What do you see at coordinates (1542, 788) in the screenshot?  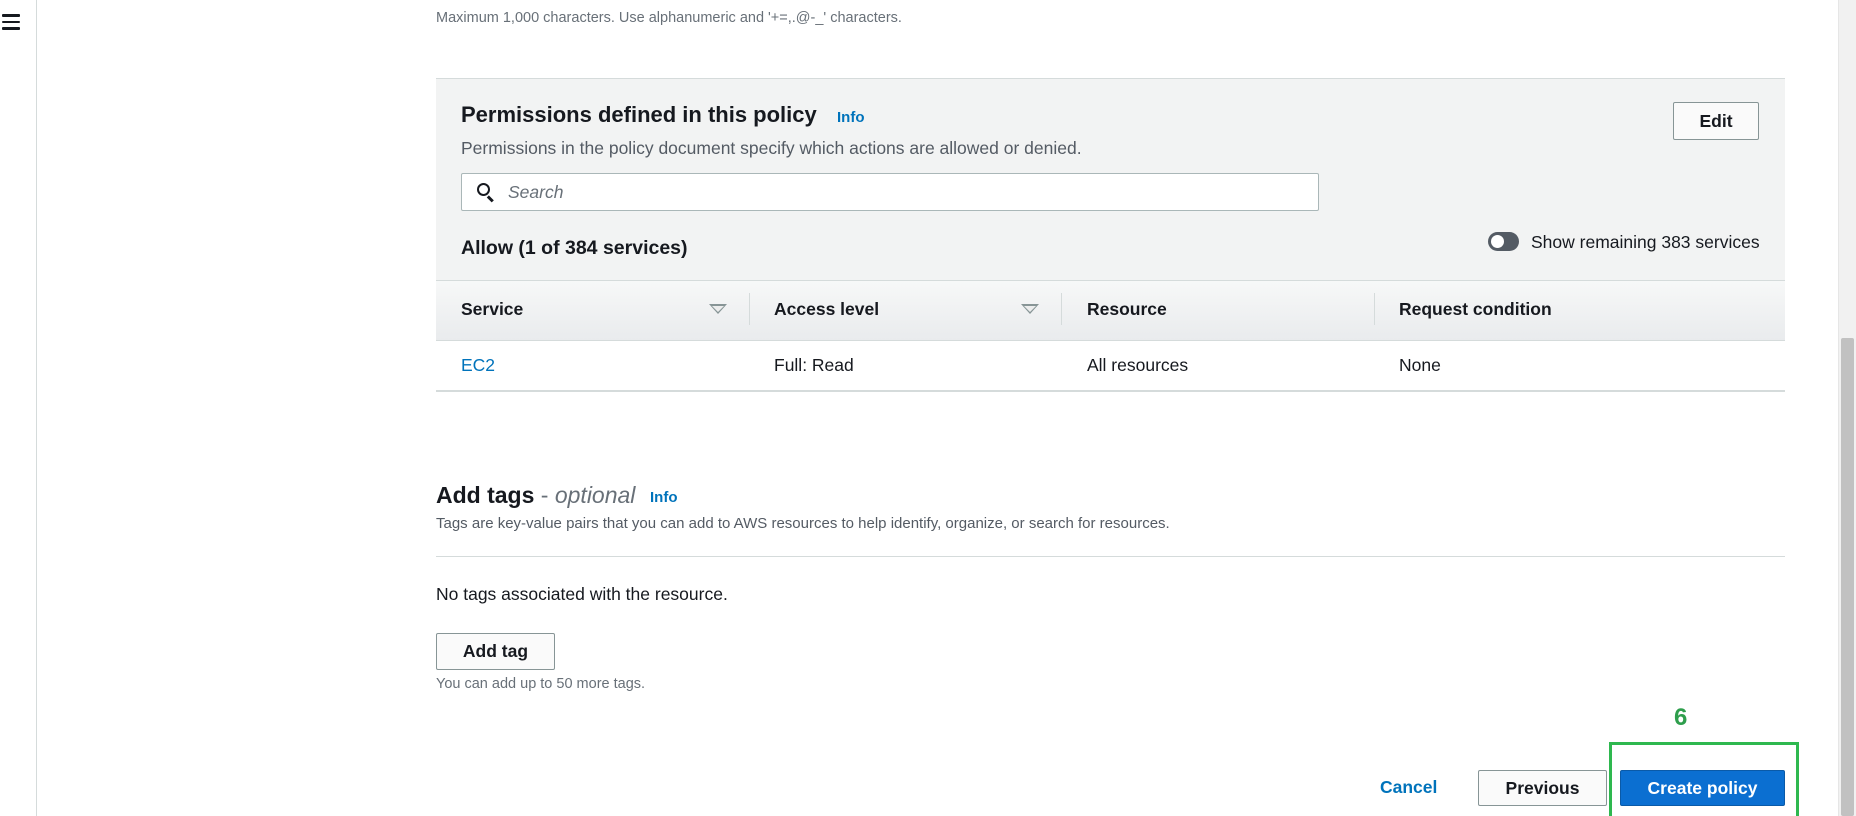 I see `previous-button: Previous` at bounding box center [1542, 788].